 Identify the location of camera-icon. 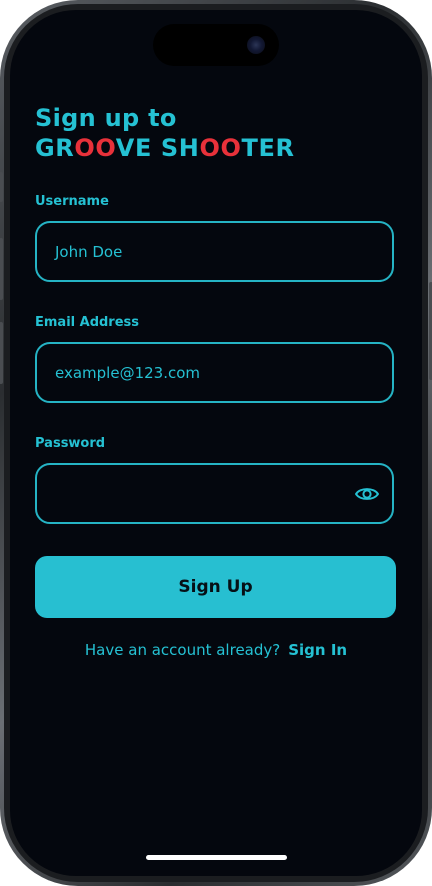
(256, 45).